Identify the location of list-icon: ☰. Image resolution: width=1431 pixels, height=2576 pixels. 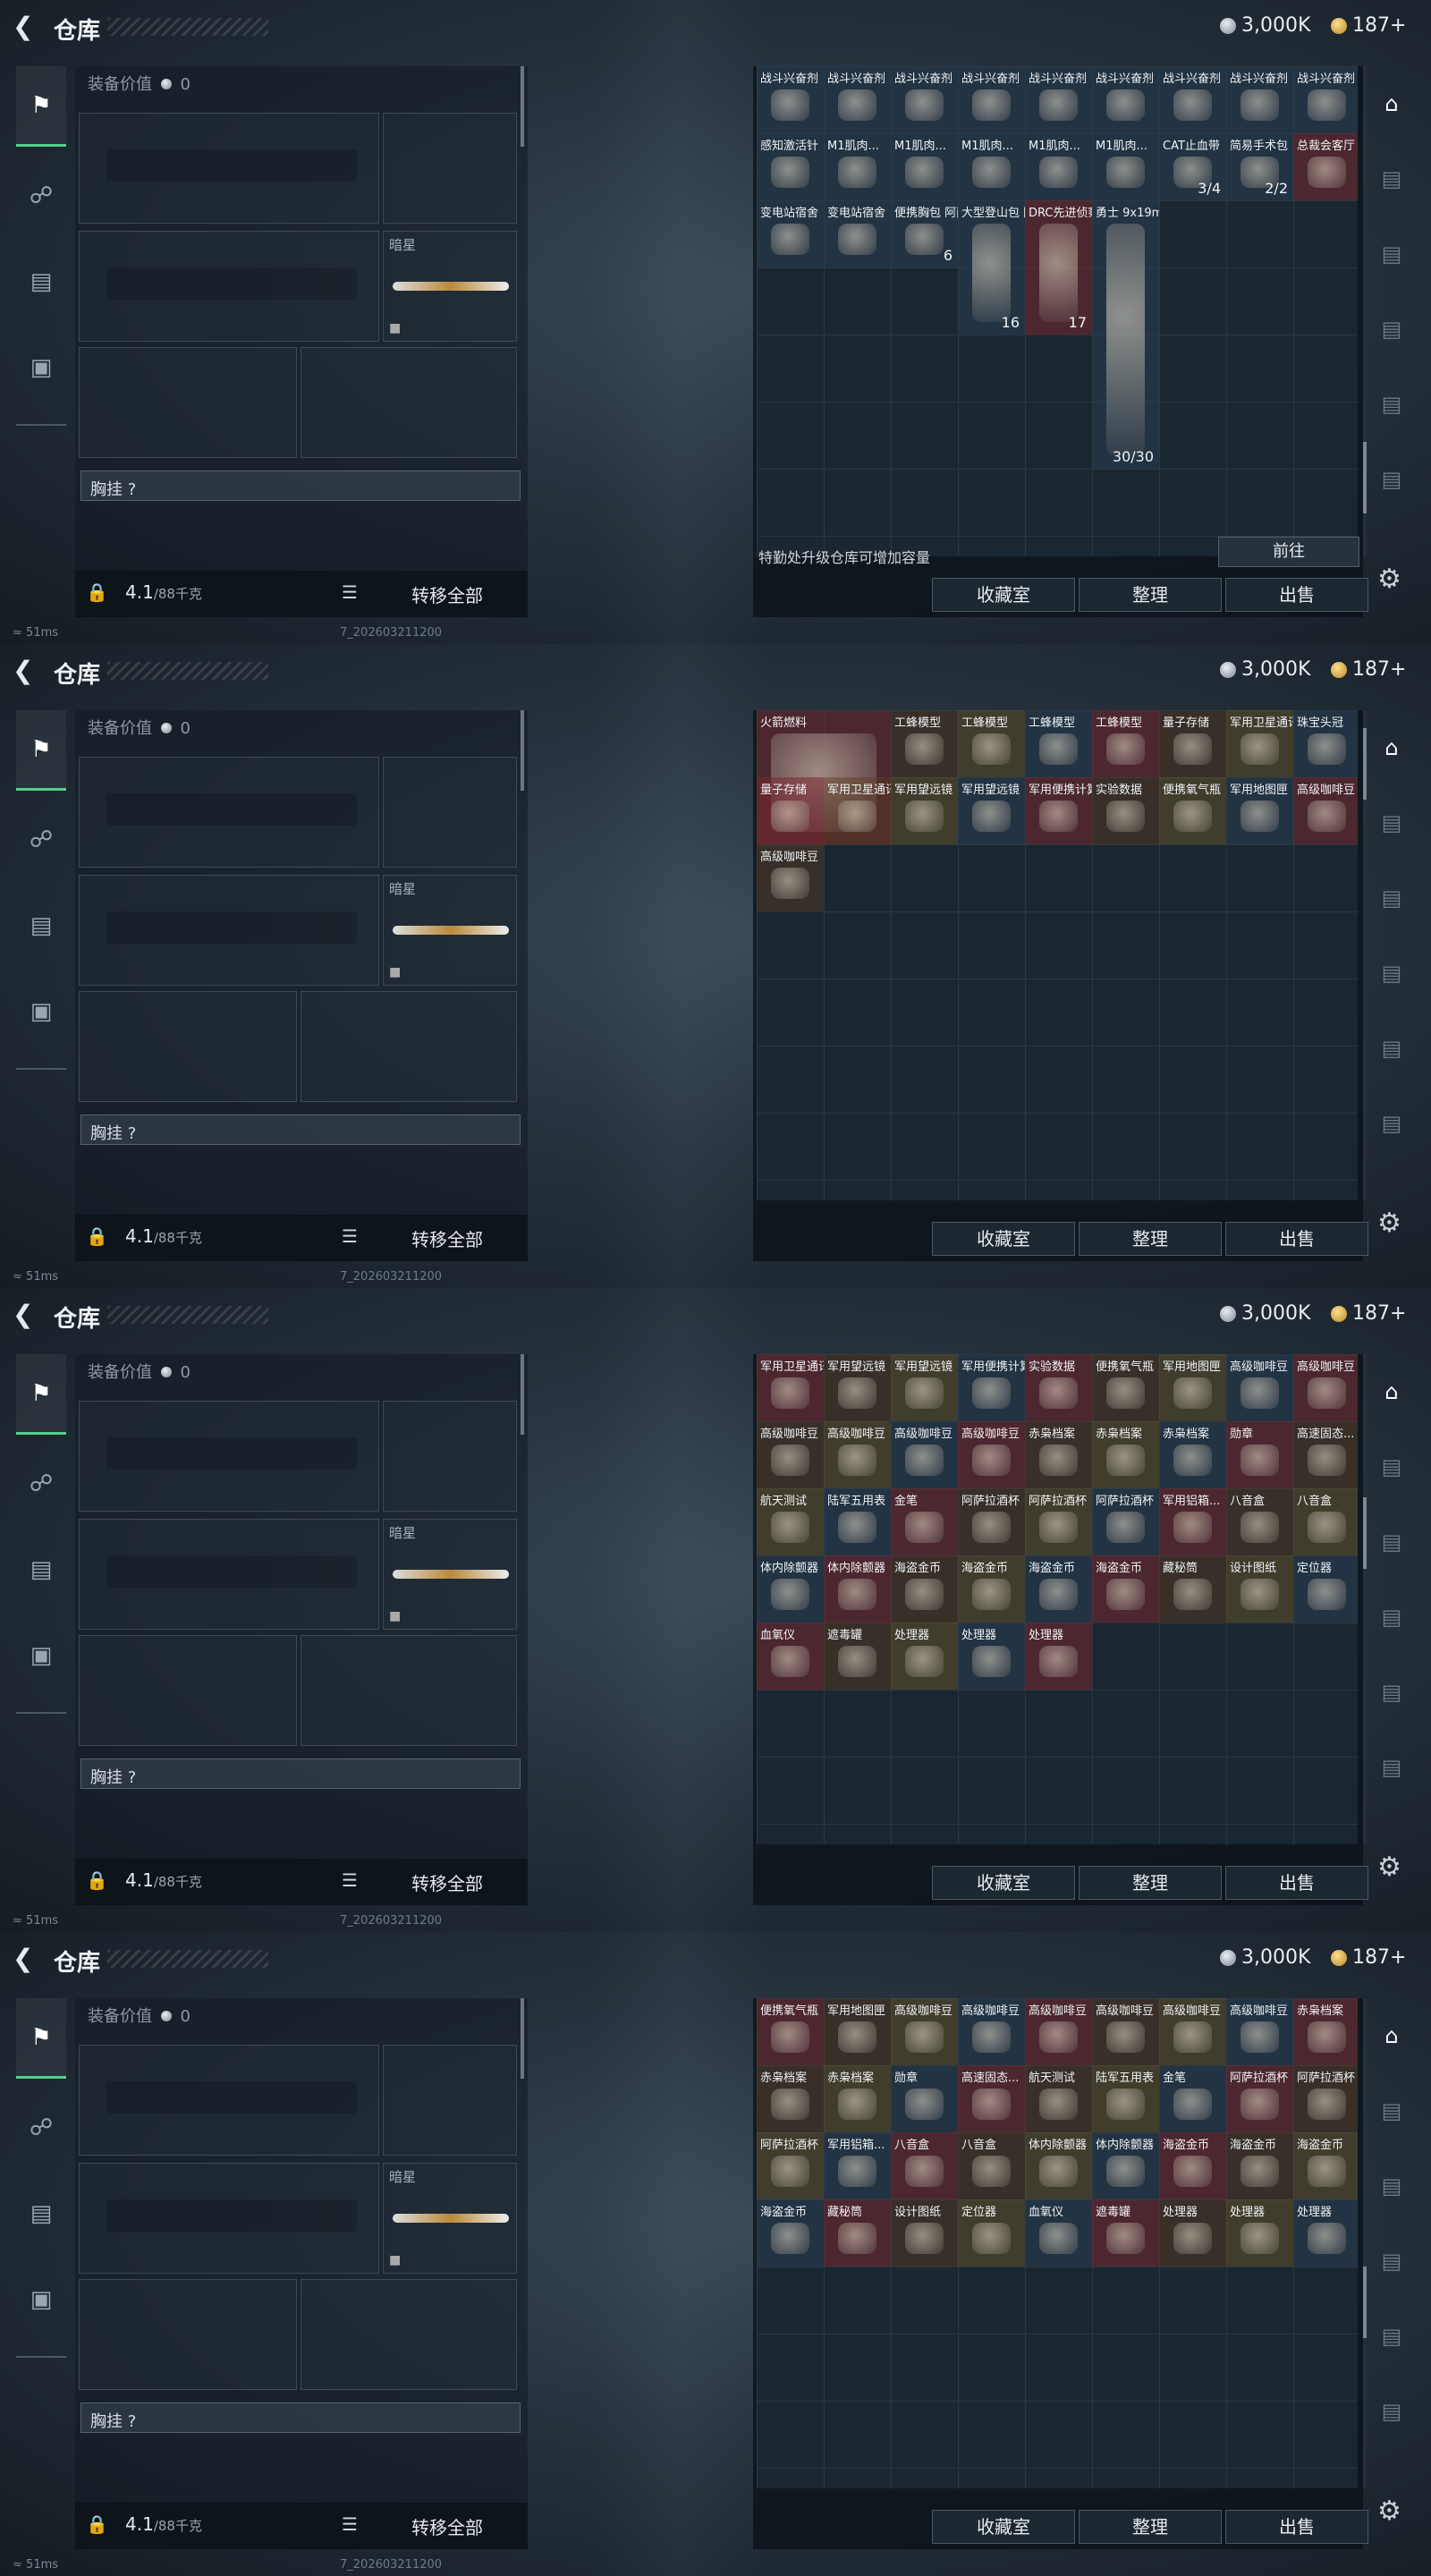
(350, 1236).